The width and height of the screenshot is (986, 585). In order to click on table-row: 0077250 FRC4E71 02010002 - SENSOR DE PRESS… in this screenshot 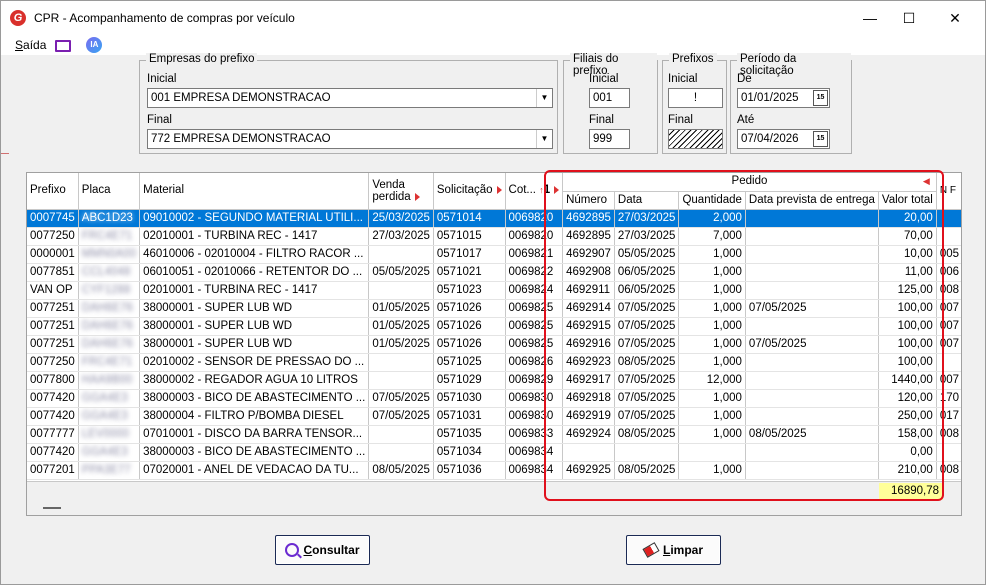, I will do `click(494, 362)`.